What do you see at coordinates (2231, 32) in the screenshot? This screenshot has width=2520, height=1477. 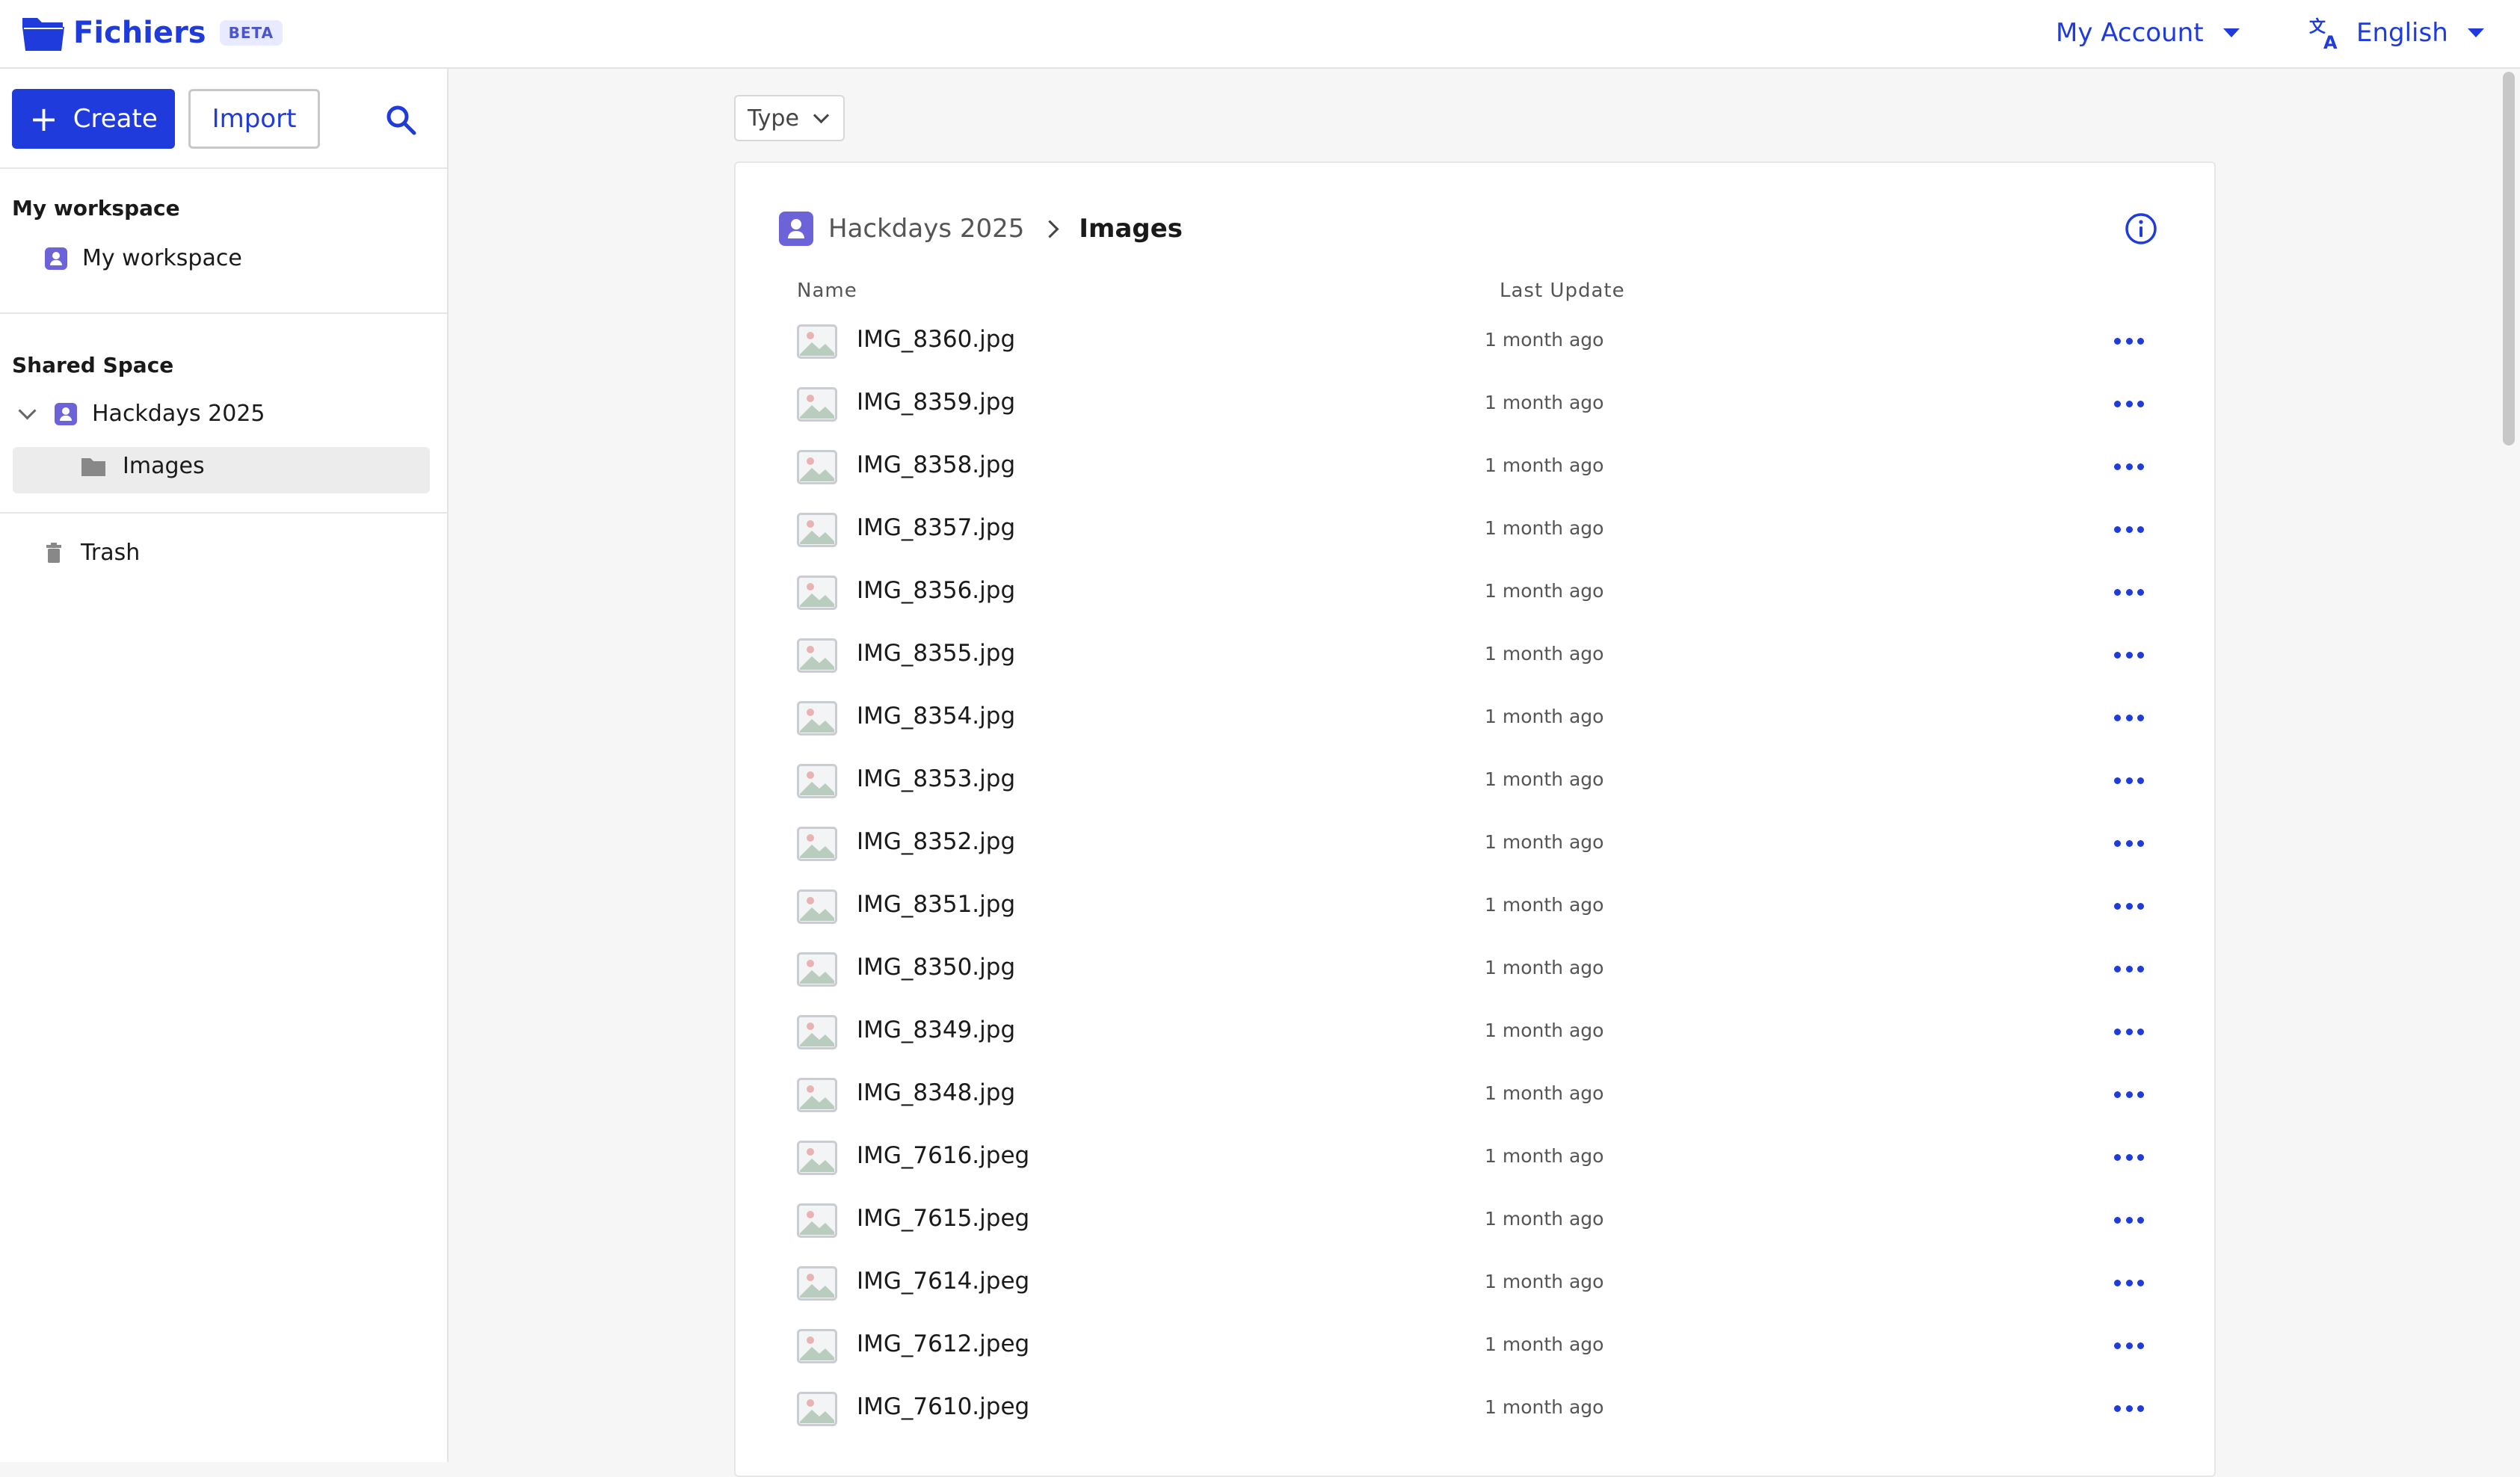 I see `caret-down-icon` at bounding box center [2231, 32].